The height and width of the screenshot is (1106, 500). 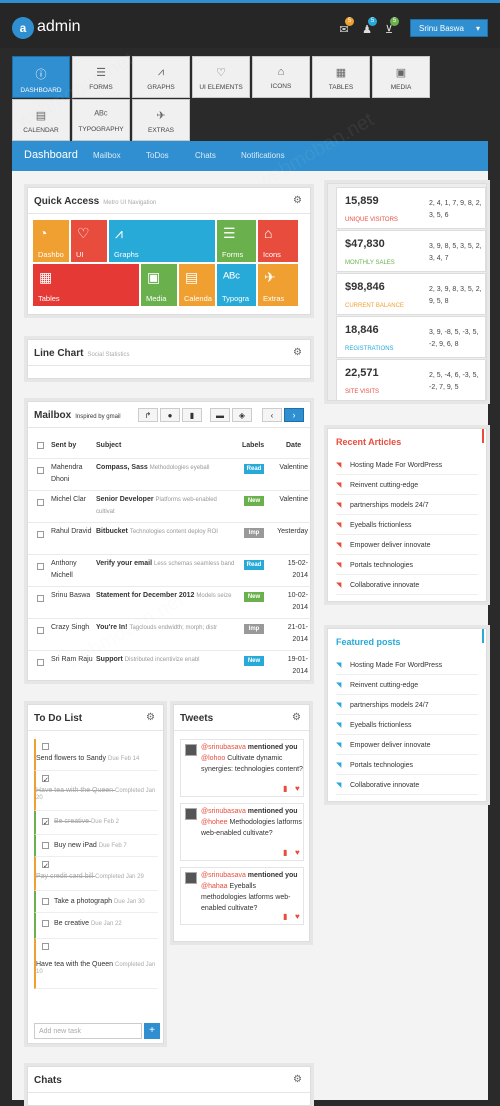 I want to click on todo-item: Be creative Due Jan 22, so click(x=96, y=926).